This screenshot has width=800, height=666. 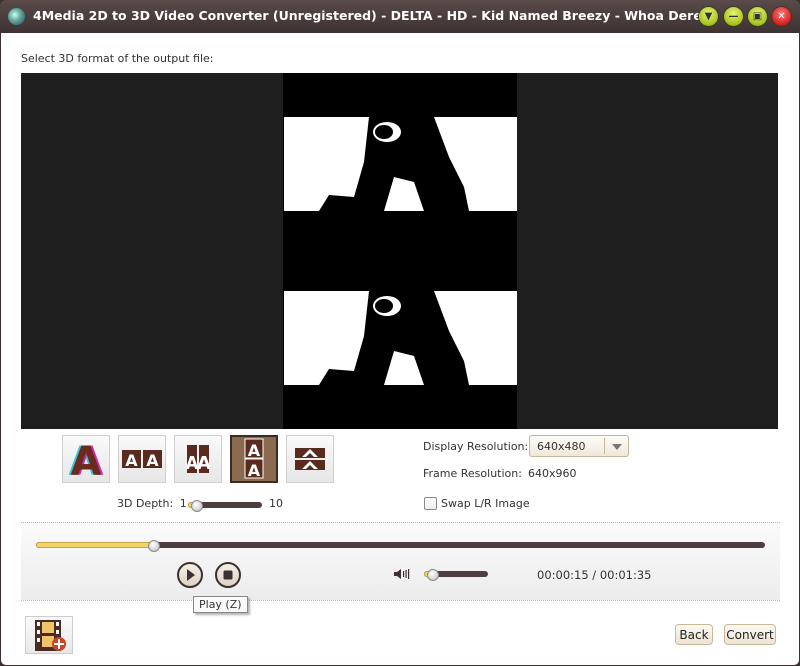 What do you see at coordinates (400, 338) in the screenshot?
I see `right-eye-image` at bounding box center [400, 338].